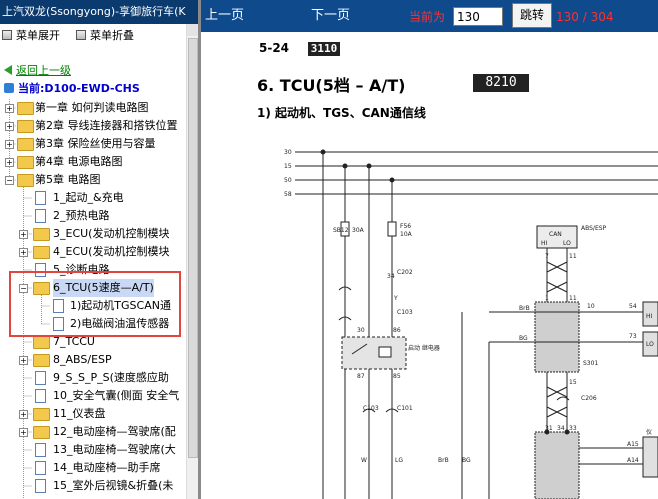  I want to click on pin-label: A15, so click(633, 444).